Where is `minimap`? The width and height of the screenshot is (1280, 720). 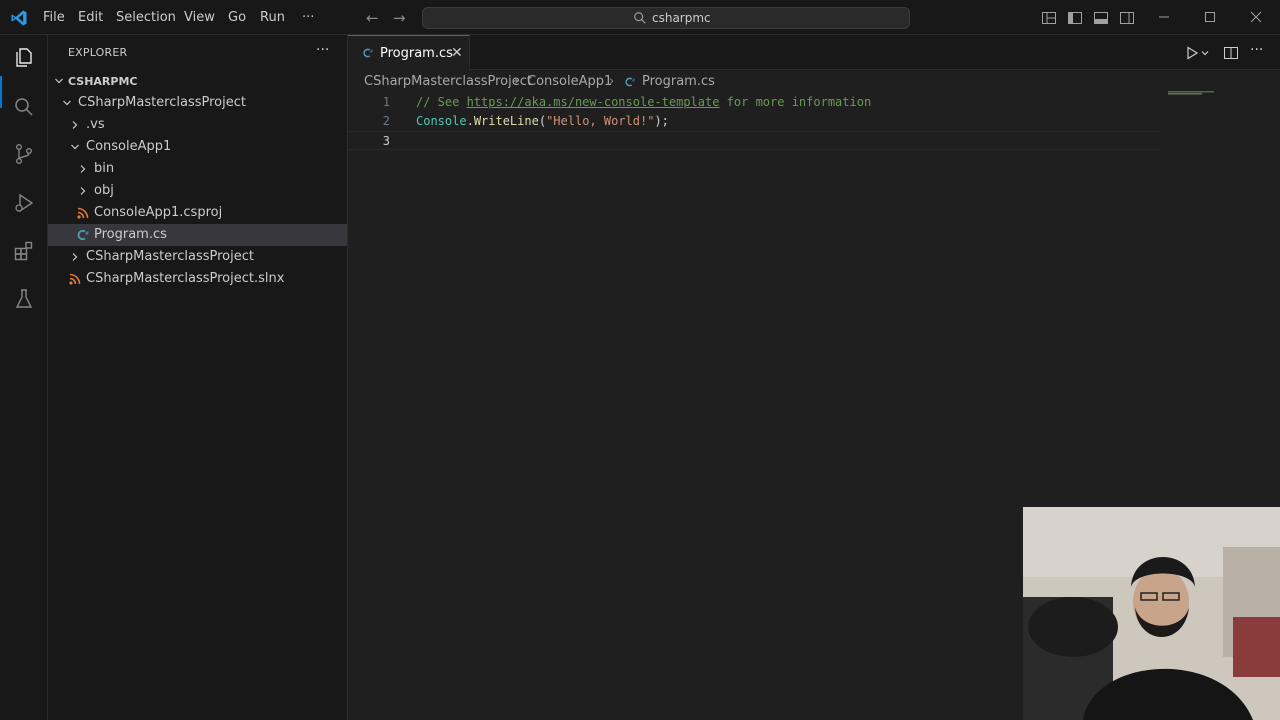 minimap is located at coordinates (1200, 93).